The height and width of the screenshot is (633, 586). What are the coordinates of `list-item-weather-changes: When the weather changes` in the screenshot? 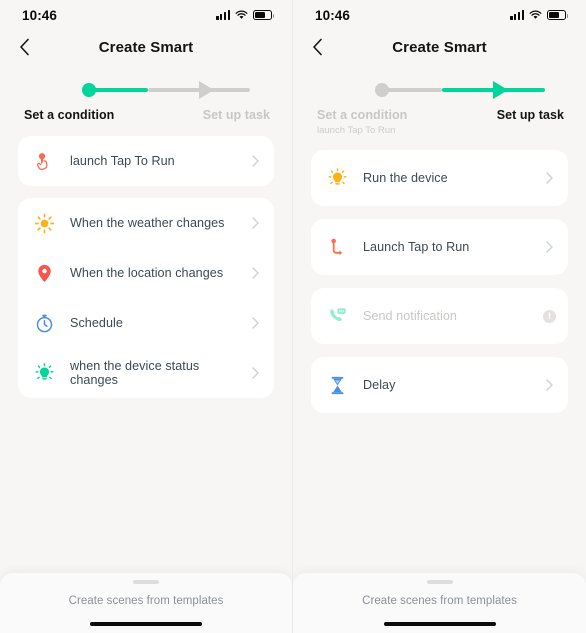 It's located at (146, 223).